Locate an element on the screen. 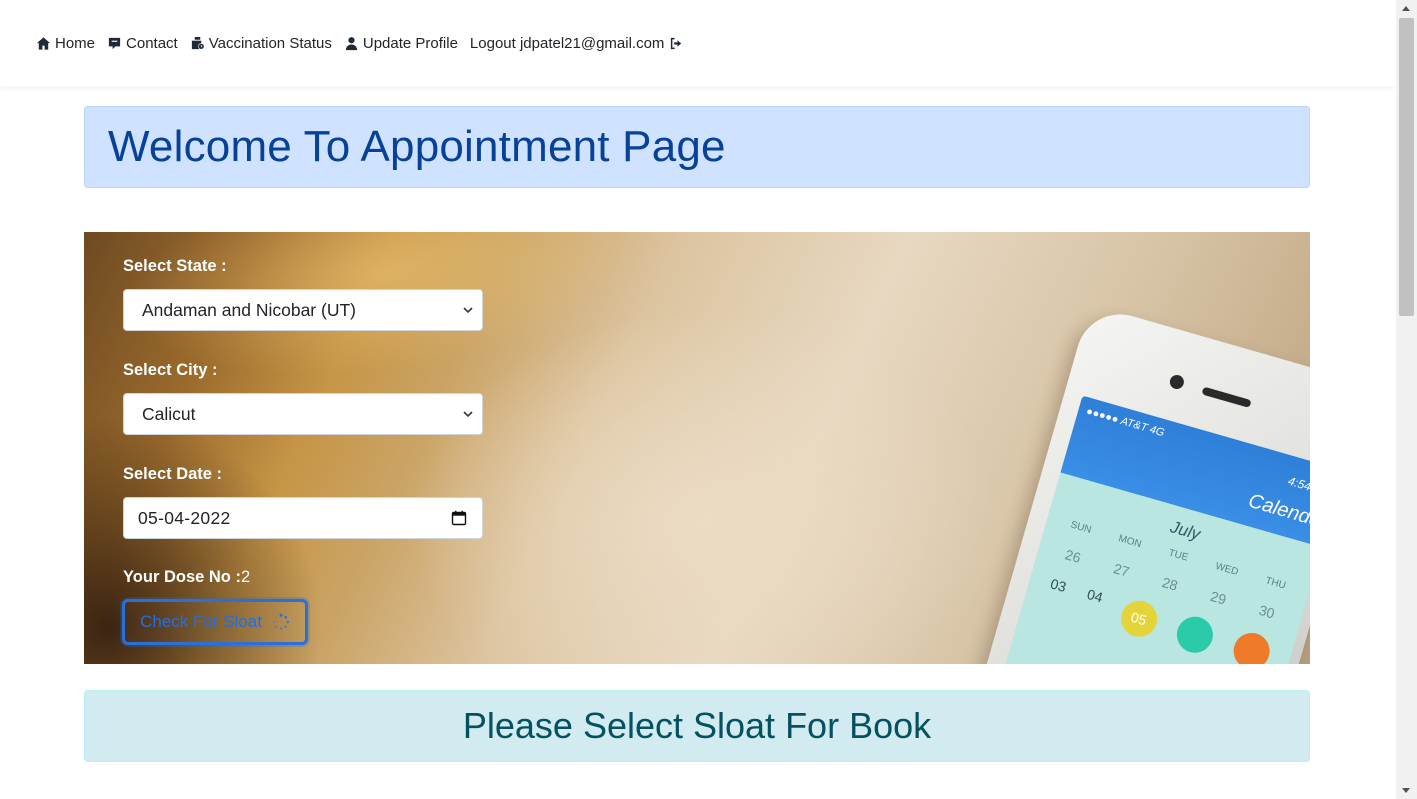  calendar-icon is located at coordinates (459, 518).